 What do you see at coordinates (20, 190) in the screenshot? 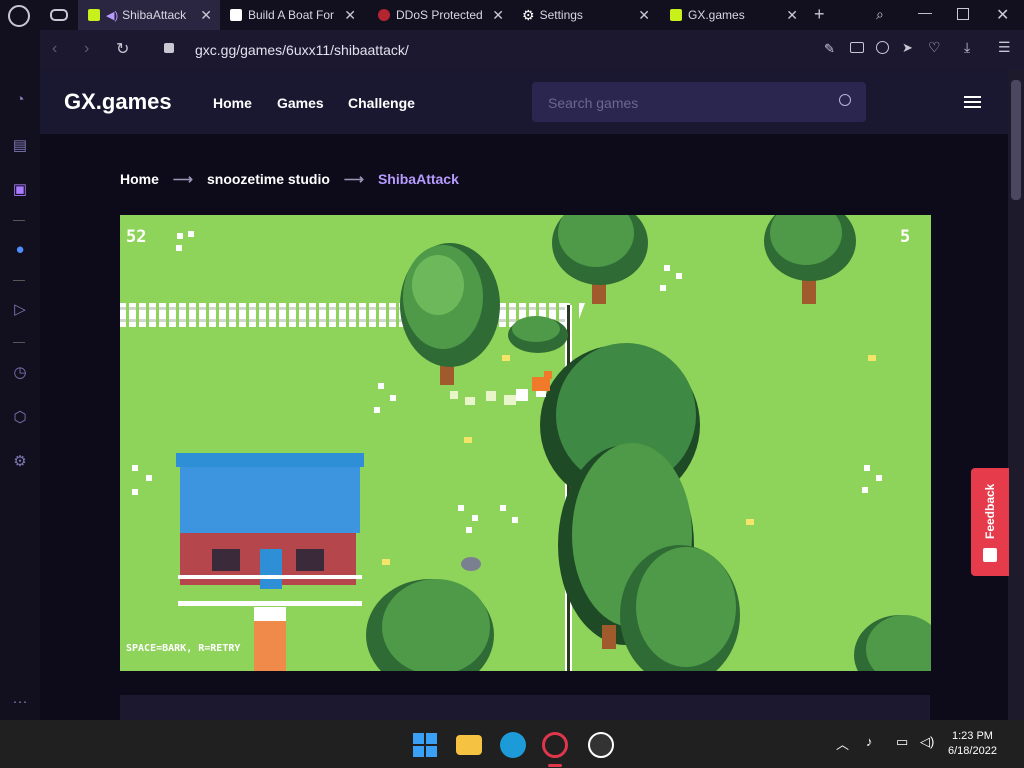
I see `twitch-icon: ▣` at bounding box center [20, 190].